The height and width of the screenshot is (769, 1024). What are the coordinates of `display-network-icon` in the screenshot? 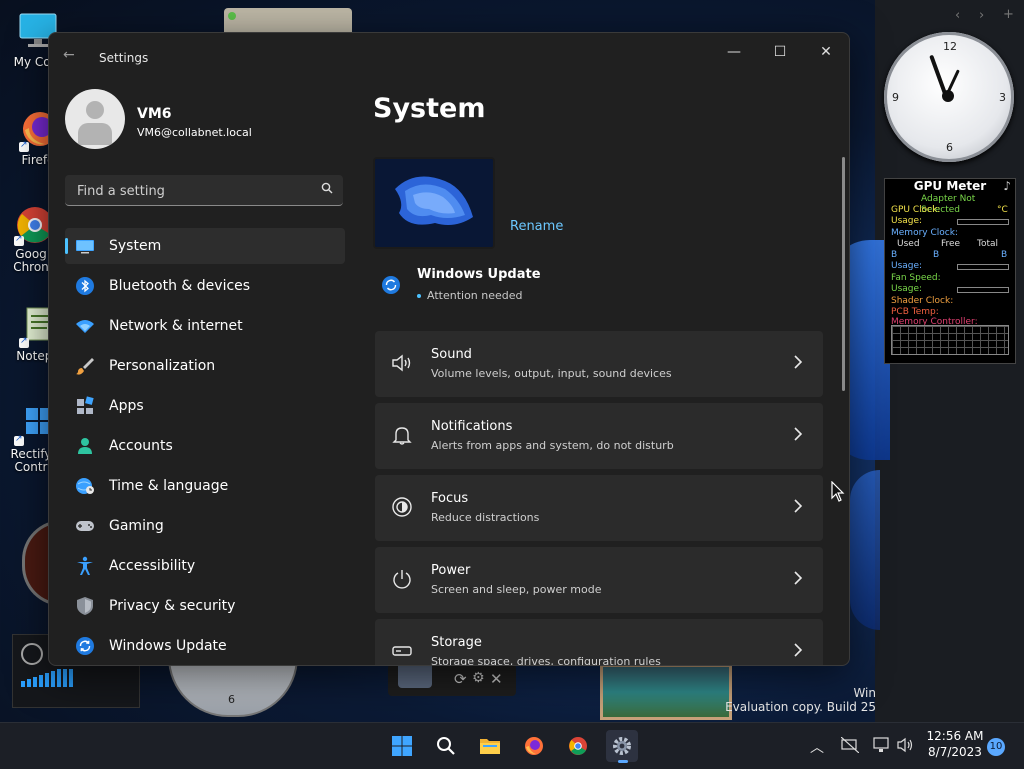 It's located at (882, 745).